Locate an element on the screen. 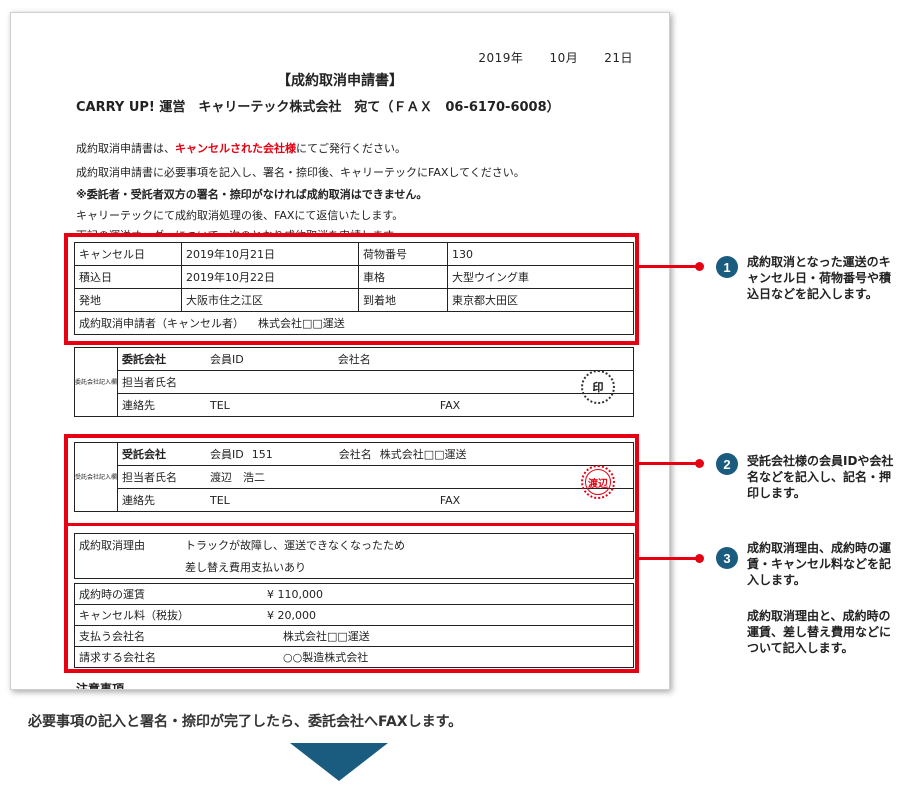 Image resolution: width=910 pixels, height=790 pixels. instruction-1: 成約取消申請書は、キャンセルされた会社様にてご発行ください。 is located at coordinates (241, 148).